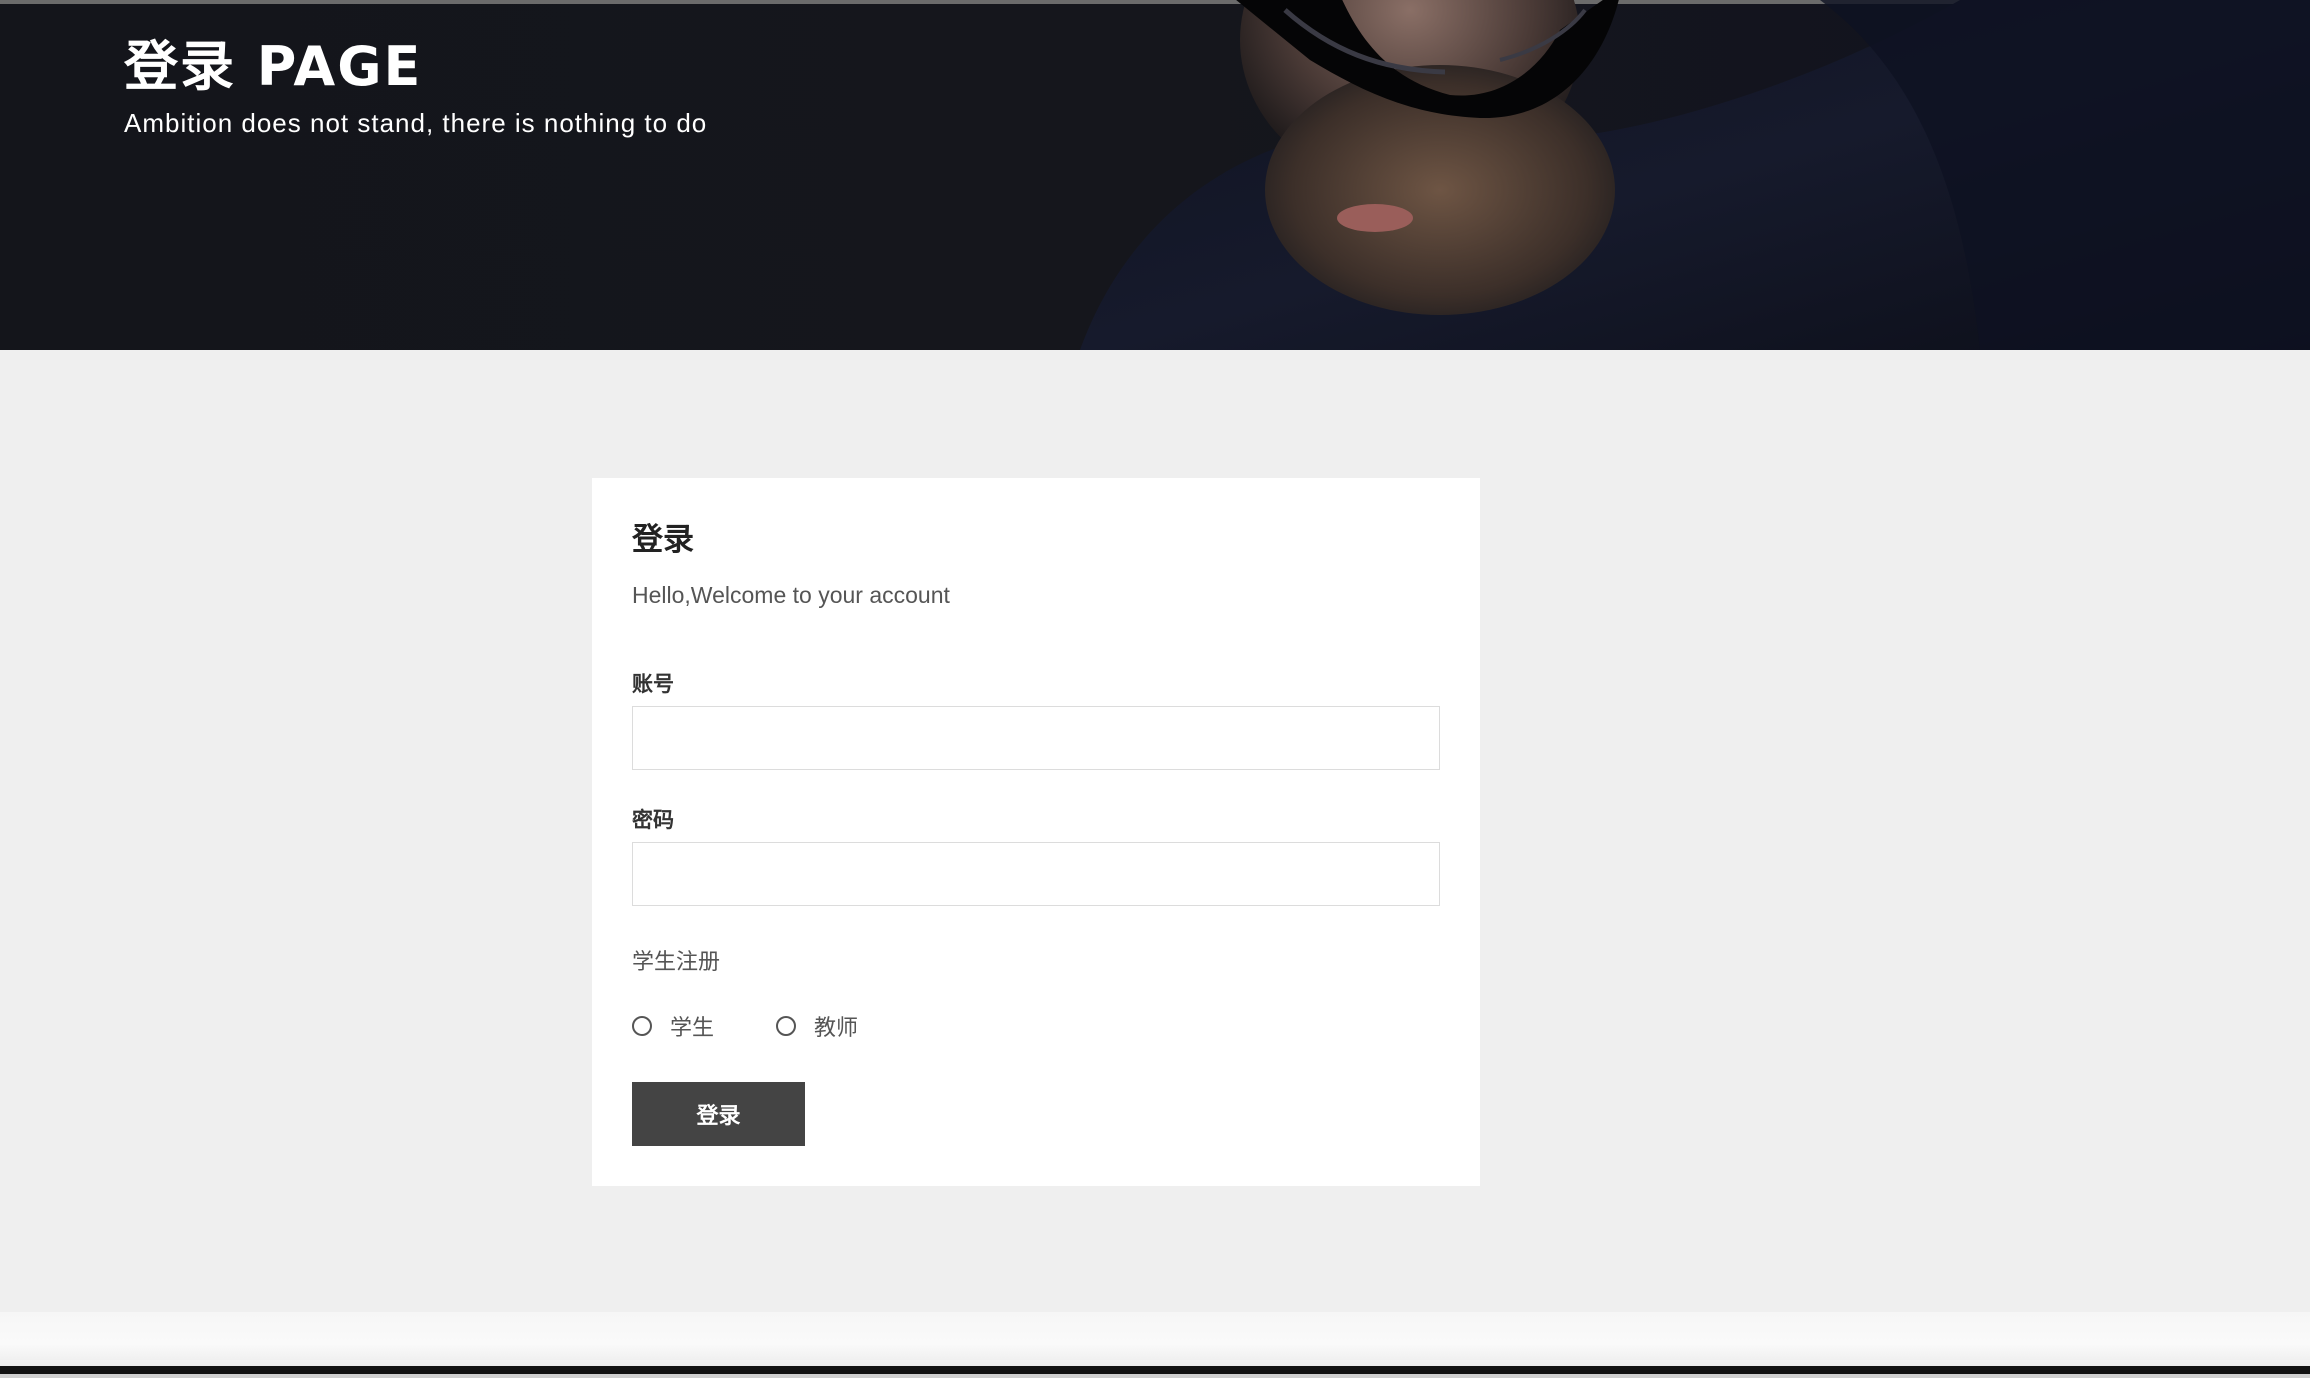 This screenshot has height=1378, width=2310. What do you see at coordinates (791, 595) in the screenshot?
I see `welcome-text: Hello,Welcome to your account` at bounding box center [791, 595].